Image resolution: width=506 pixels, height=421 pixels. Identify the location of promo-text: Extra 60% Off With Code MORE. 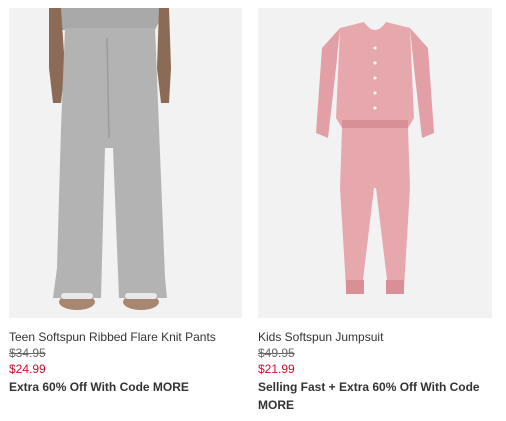
(99, 387).